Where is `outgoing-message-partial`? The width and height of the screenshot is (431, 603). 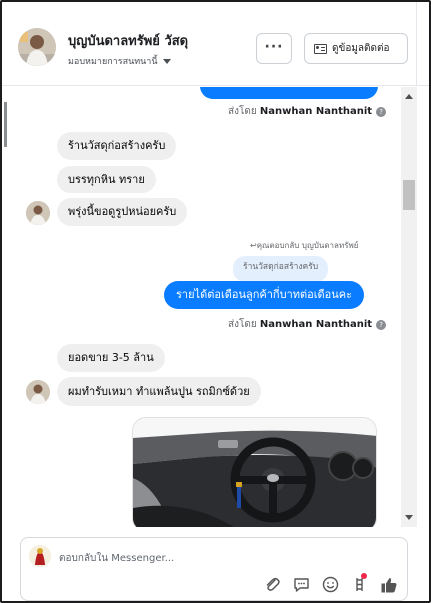
outgoing-message-partial is located at coordinates (289, 93).